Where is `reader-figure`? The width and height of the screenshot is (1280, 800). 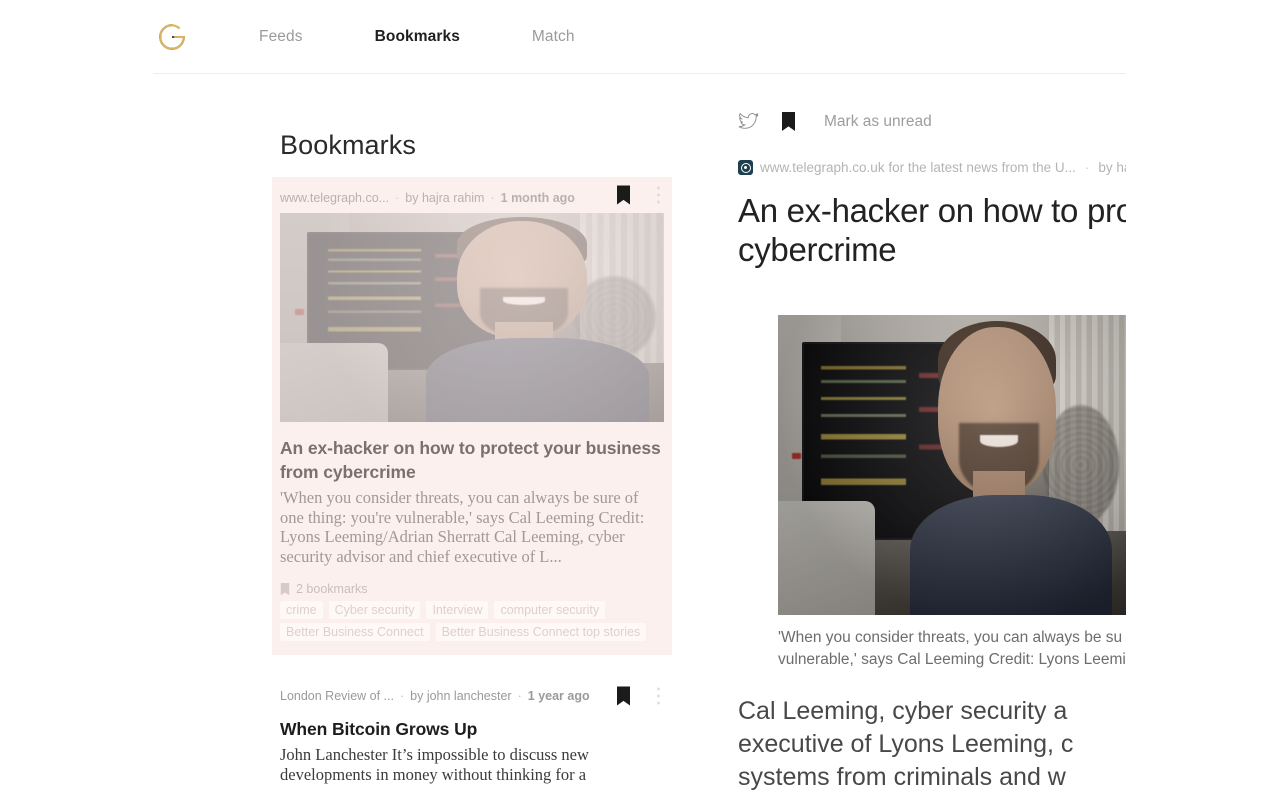
reader-figure is located at coordinates (952, 465).